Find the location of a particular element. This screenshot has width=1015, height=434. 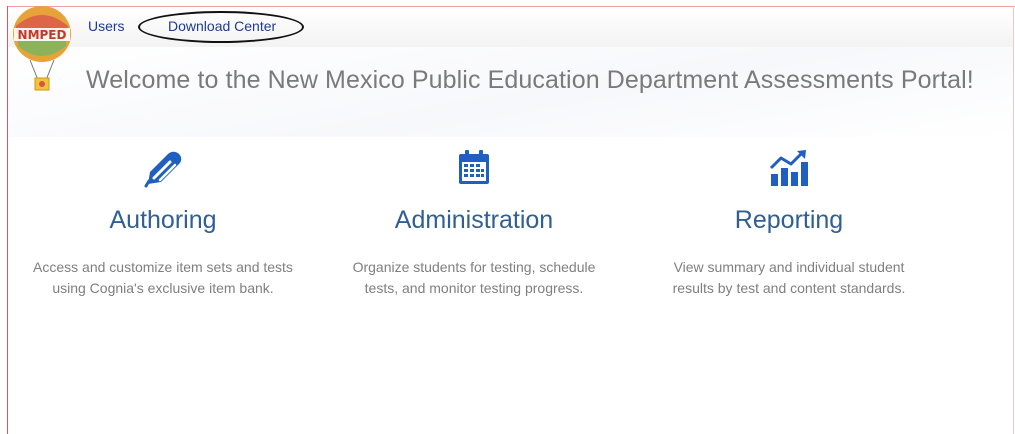

highlight-ellipse is located at coordinates (221, 27).